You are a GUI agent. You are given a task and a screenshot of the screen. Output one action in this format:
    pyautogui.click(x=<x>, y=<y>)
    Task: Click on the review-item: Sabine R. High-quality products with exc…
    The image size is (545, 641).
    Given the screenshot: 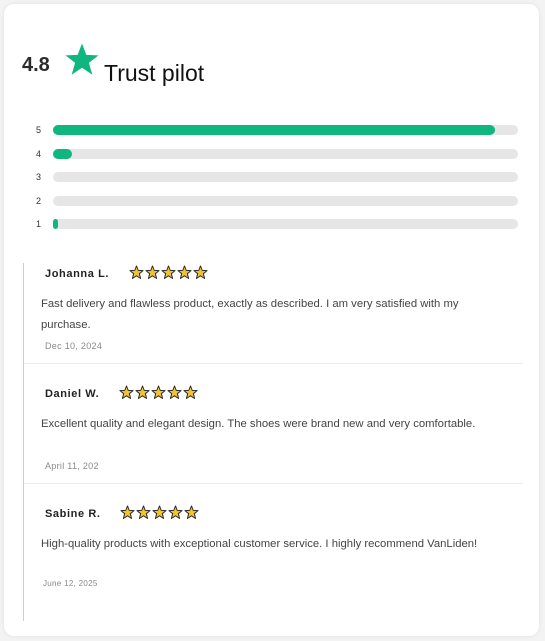 What is the action you would take?
    pyautogui.click(x=273, y=553)
    